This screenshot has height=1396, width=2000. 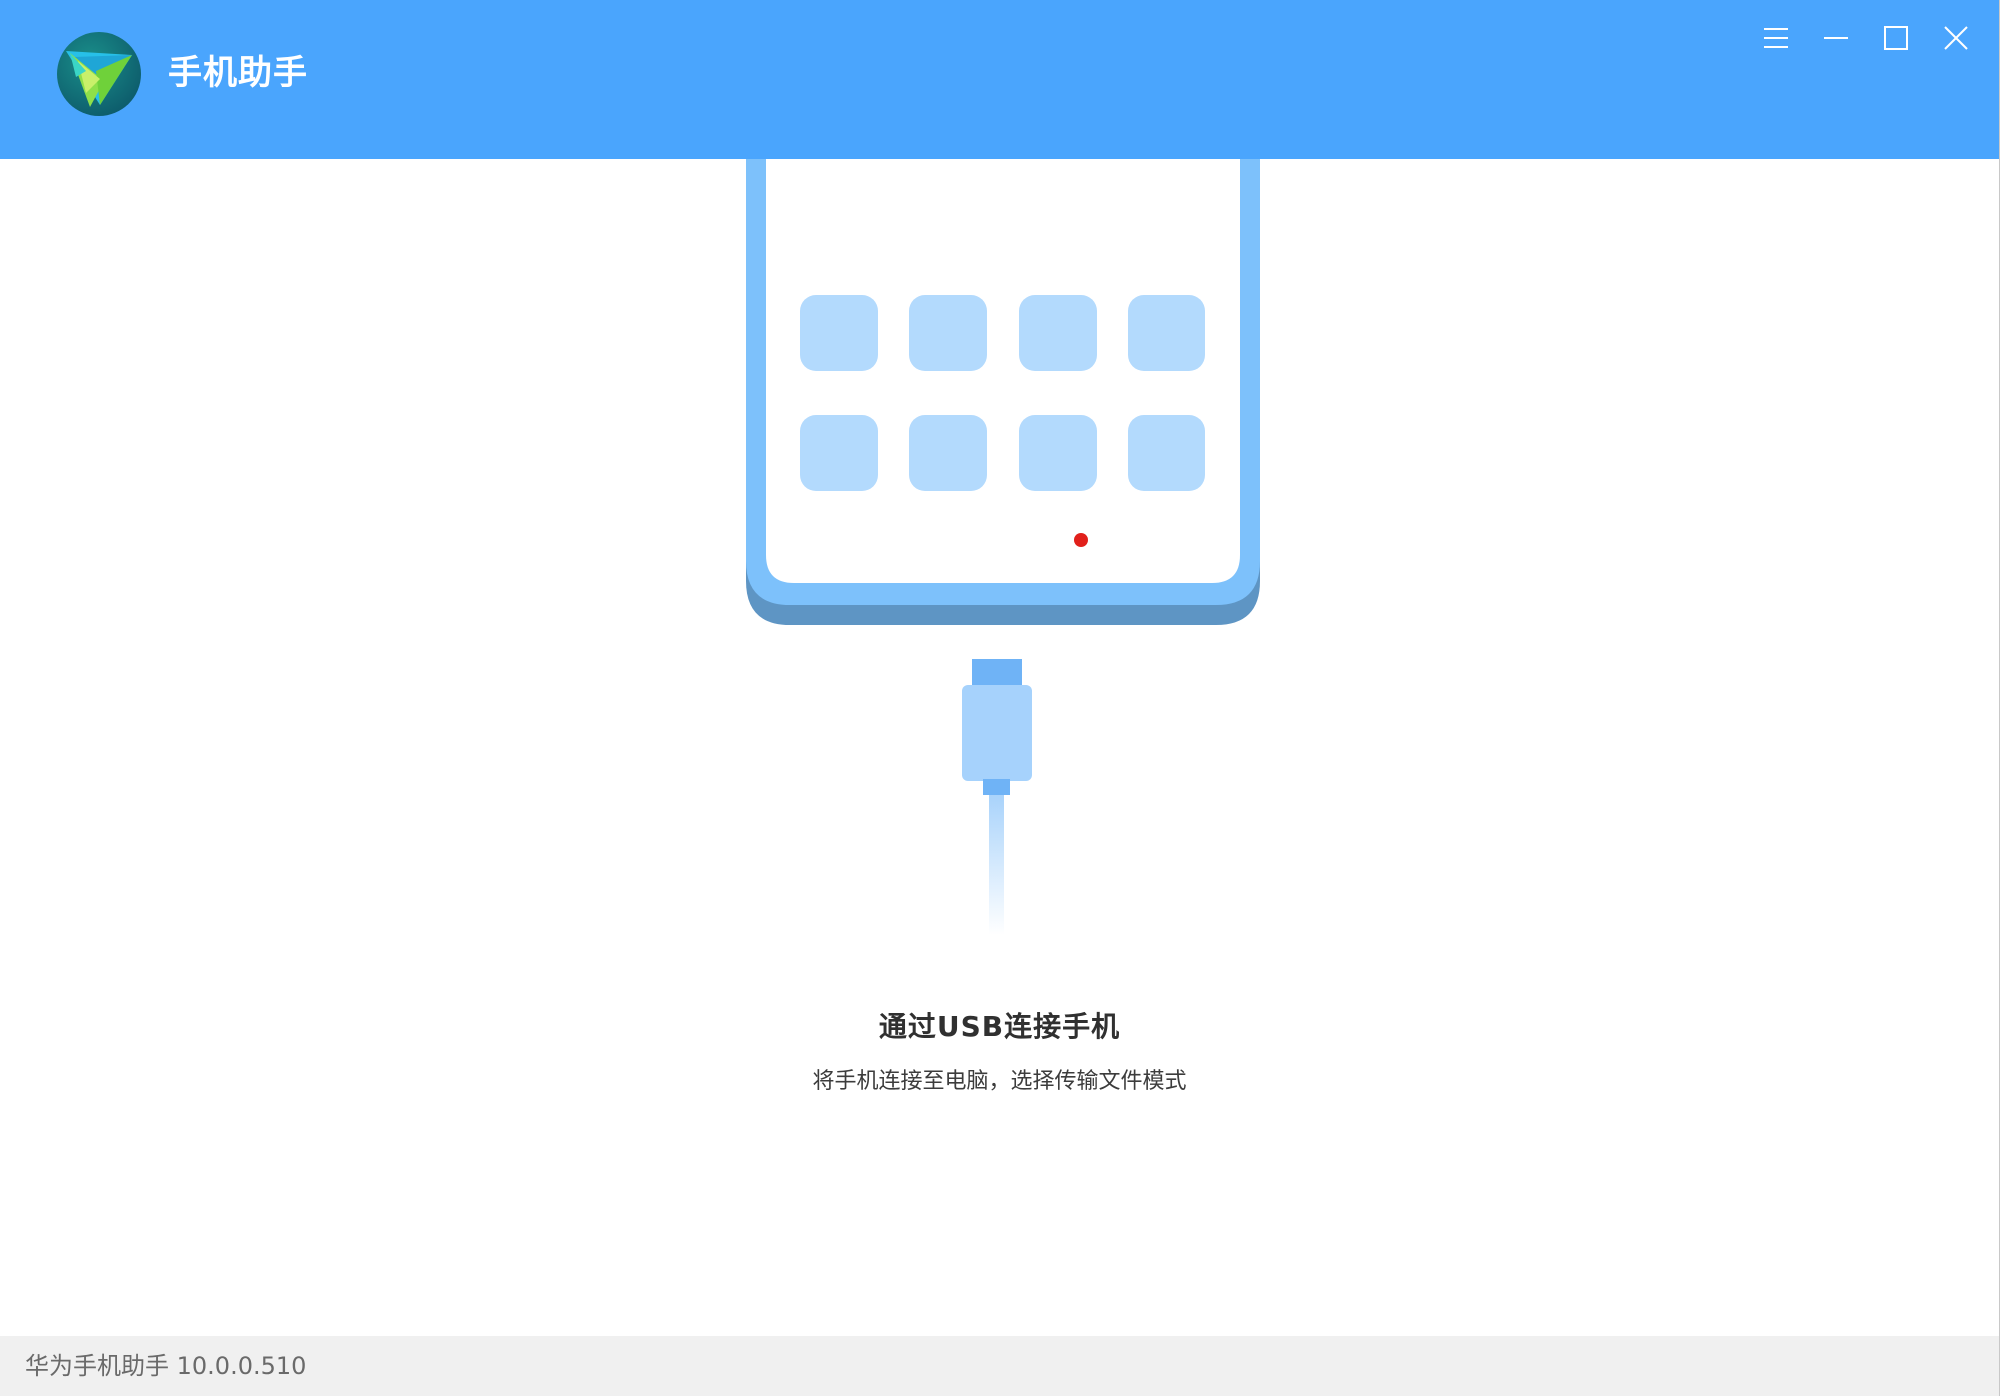 What do you see at coordinates (1896, 38) in the screenshot?
I see `maximize-icon` at bounding box center [1896, 38].